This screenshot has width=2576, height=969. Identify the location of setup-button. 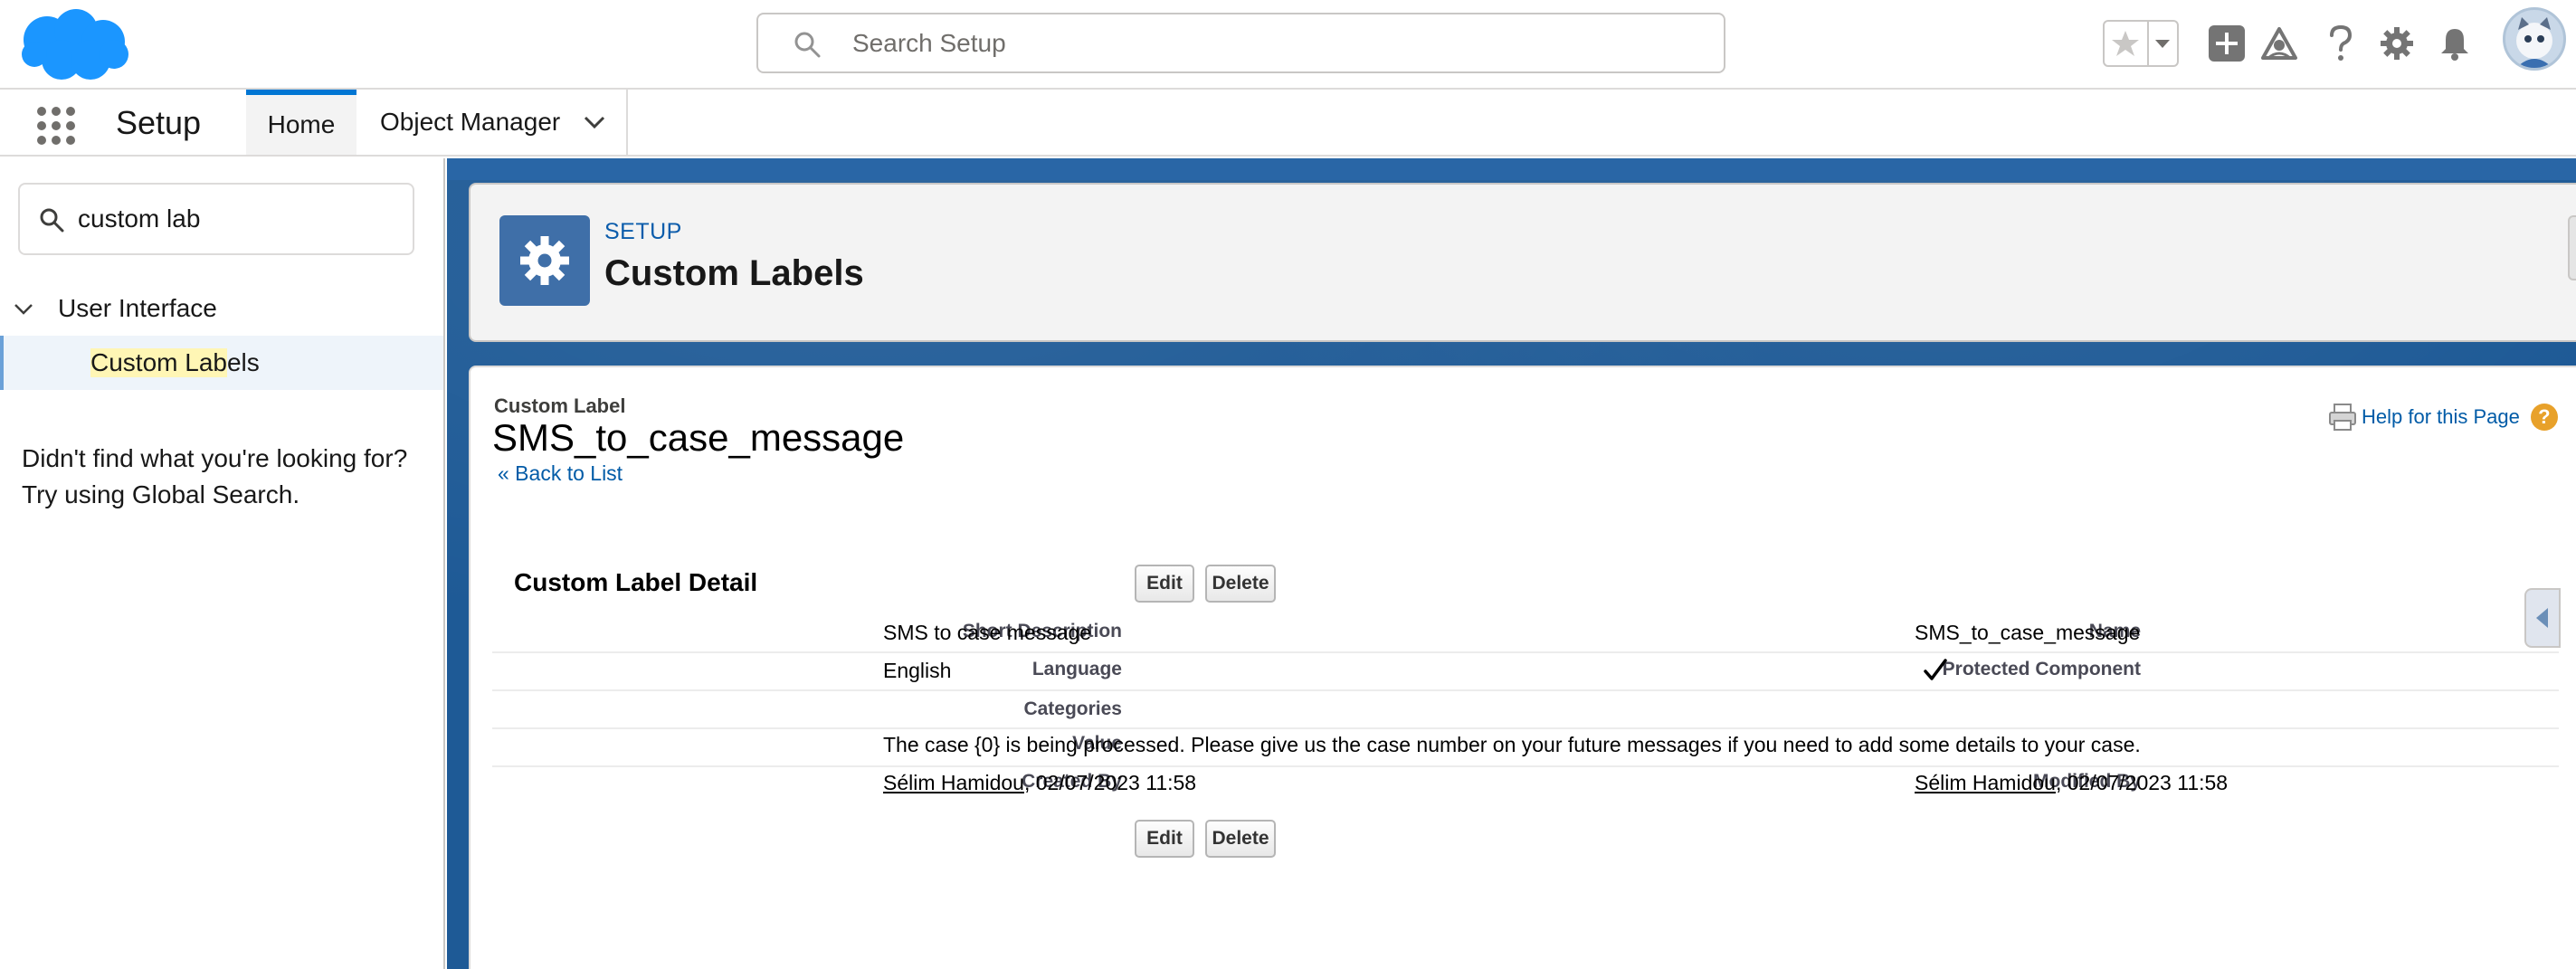
(2397, 43).